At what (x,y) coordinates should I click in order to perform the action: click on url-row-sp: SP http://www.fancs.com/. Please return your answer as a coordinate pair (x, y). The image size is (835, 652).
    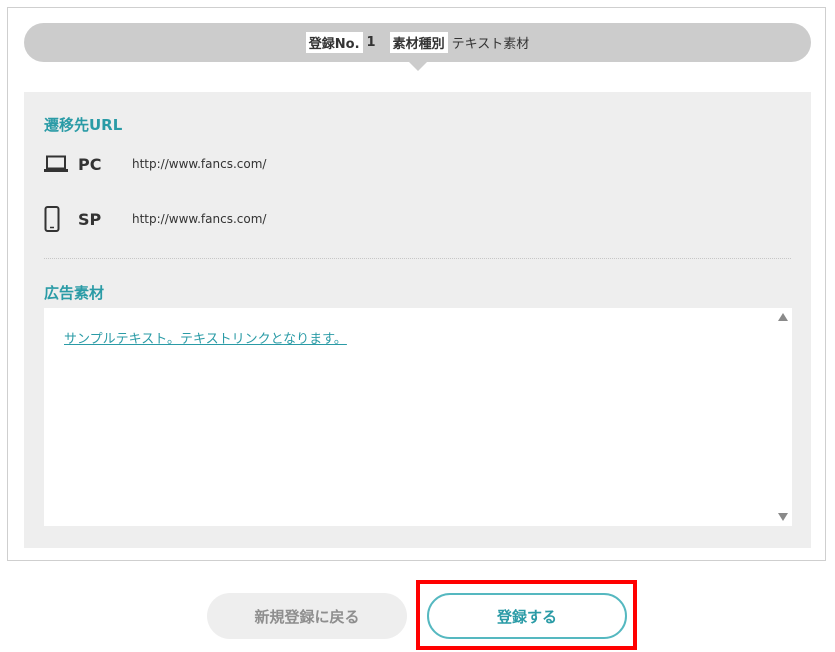
    Looking at the image, I should click on (155, 219).